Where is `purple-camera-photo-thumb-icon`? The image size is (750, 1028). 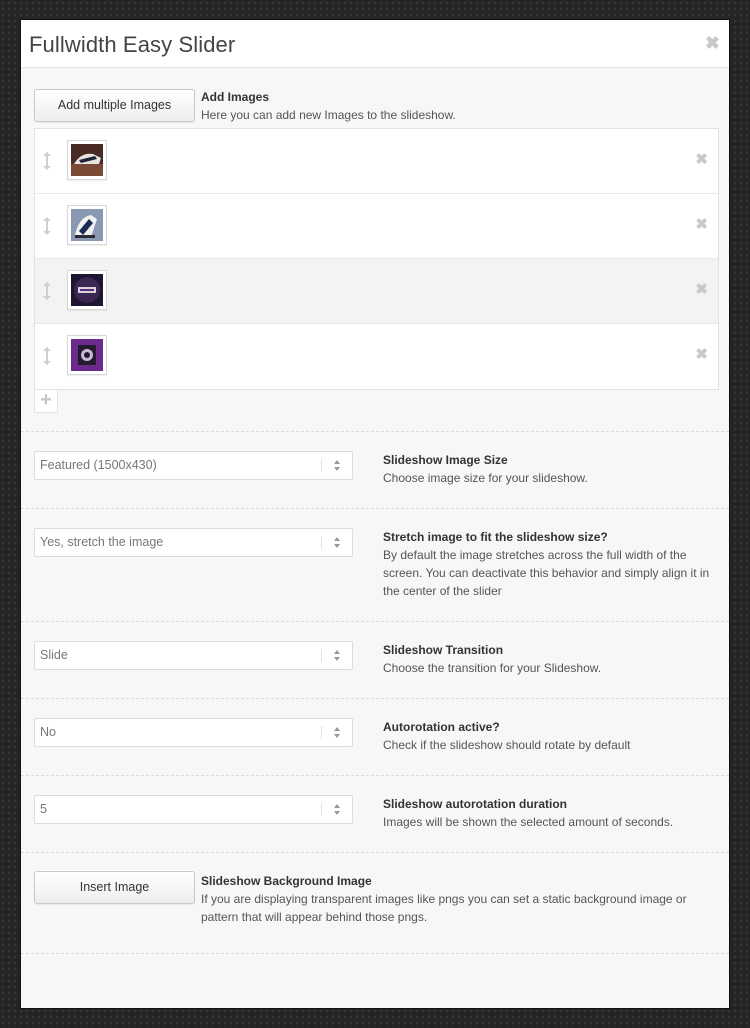
purple-camera-photo-thumb-icon is located at coordinates (87, 355).